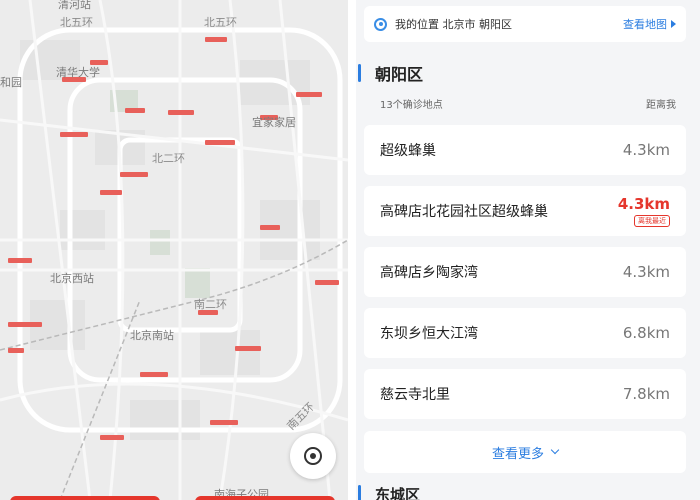 The image size is (700, 500). I want to click on map-label-qinghe: 清河站, so click(74, 5).